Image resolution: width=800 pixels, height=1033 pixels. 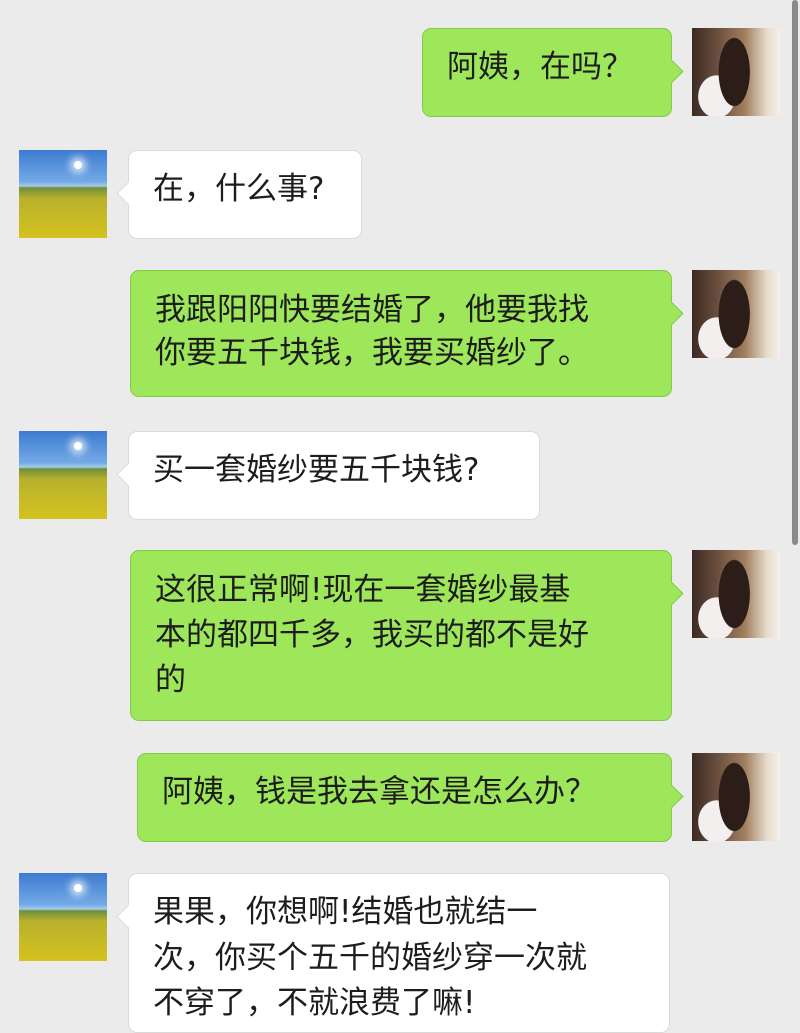 I want to click on message-bubble-received: 在，什么事?, so click(x=239, y=194).